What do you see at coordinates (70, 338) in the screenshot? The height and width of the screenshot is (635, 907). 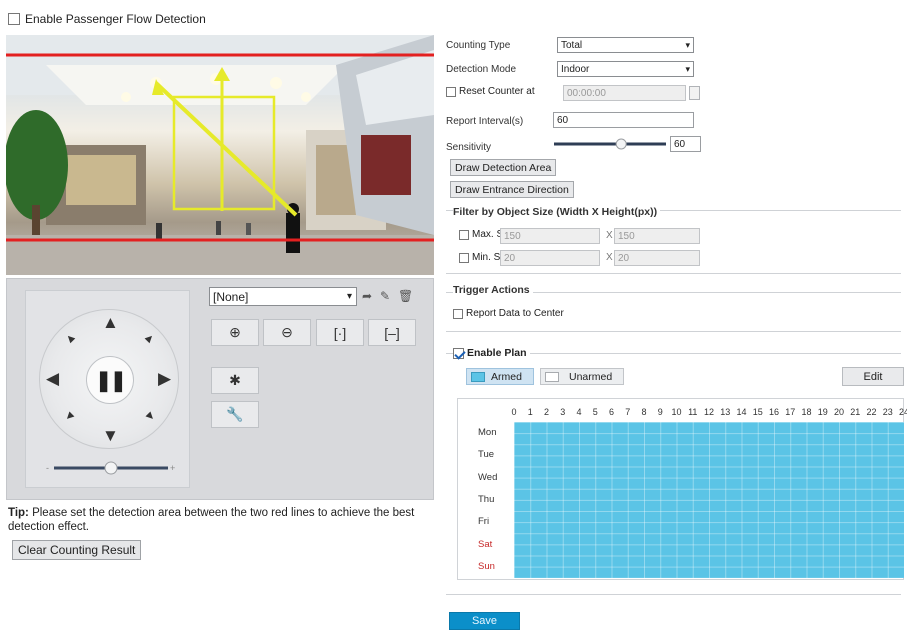 I see `up-left-arrow-icon: ▲` at bounding box center [70, 338].